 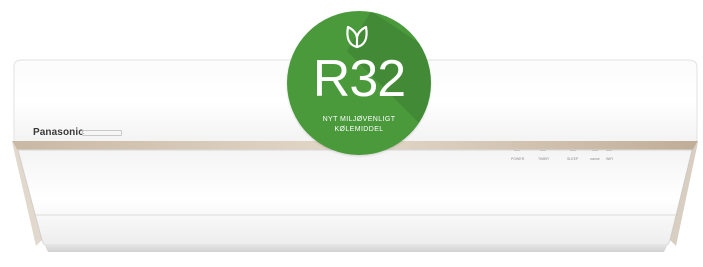 I want to click on r32-badge: R32 NYT MILJØVENLIGT KØLEMIDDEL, so click(x=359, y=83).